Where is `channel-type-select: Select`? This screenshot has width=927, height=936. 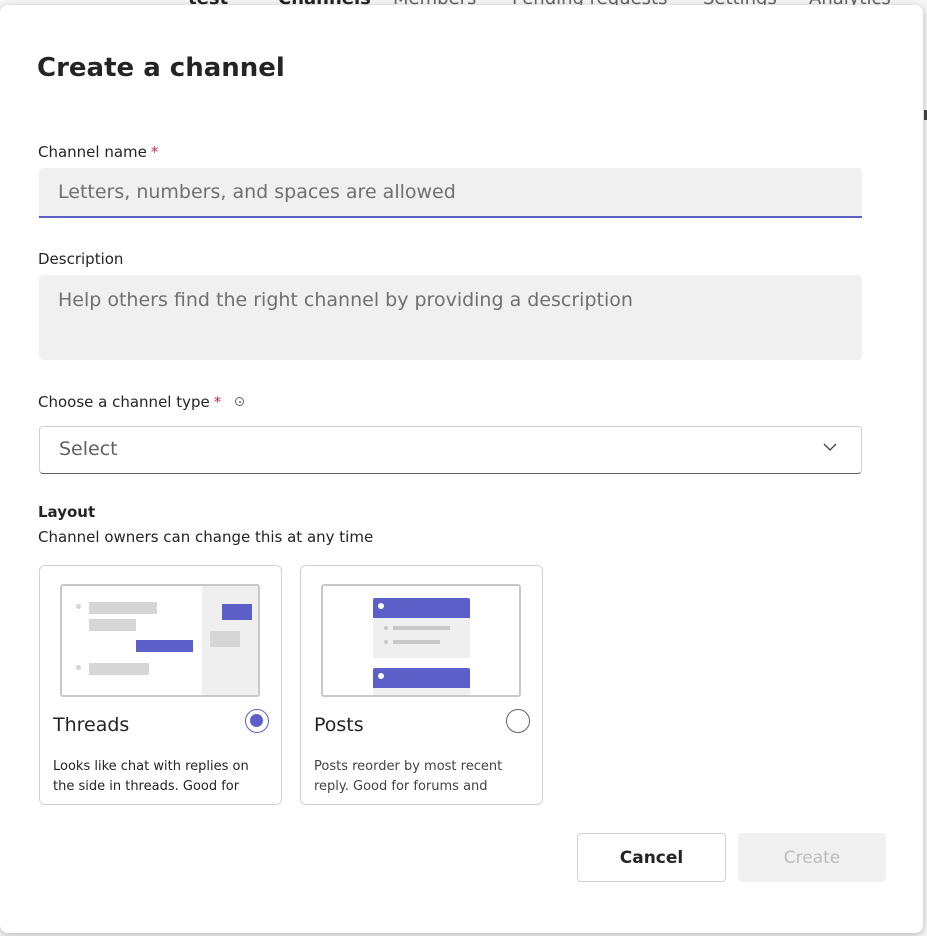
channel-type-select: Select is located at coordinates (450, 450).